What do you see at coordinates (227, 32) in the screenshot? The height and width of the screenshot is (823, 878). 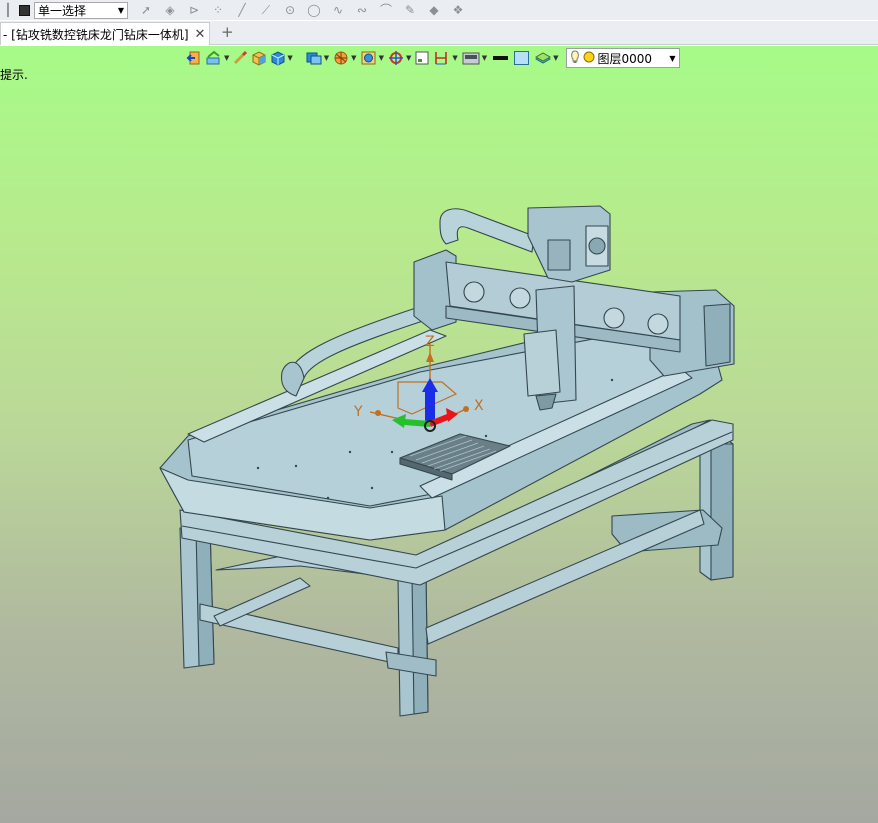 I see `add-tab-button: +` at bounding box center [227, 32].